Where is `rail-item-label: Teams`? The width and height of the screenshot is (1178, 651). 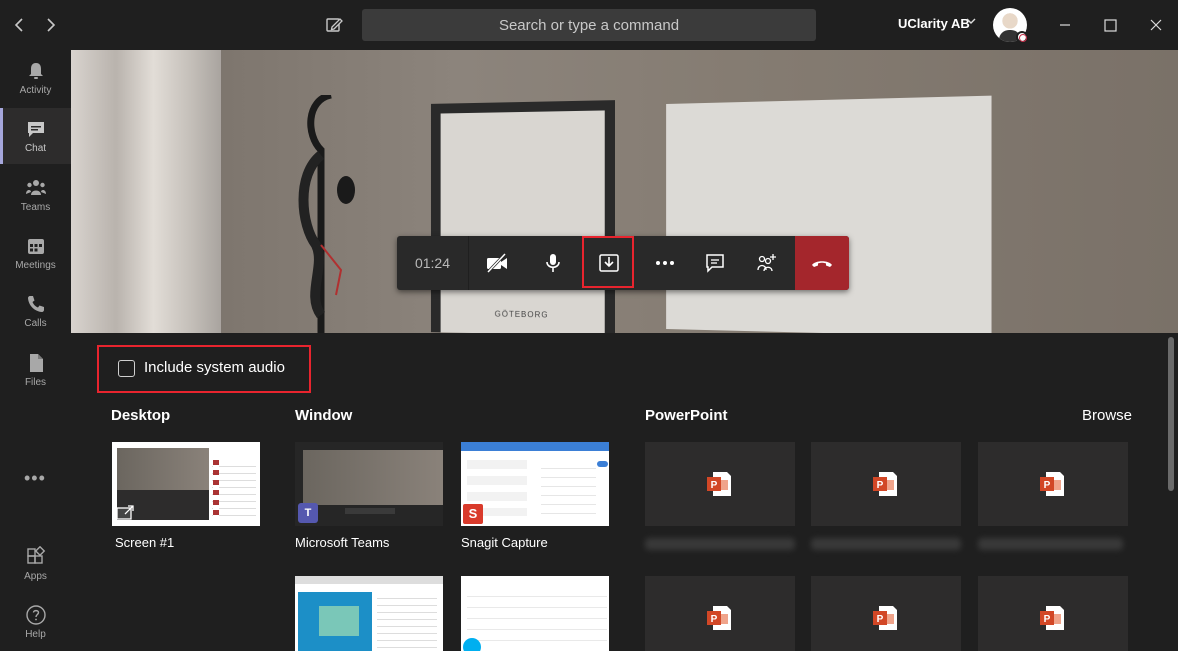 rail-item-label: Teams is located at coordinates (35, 207).